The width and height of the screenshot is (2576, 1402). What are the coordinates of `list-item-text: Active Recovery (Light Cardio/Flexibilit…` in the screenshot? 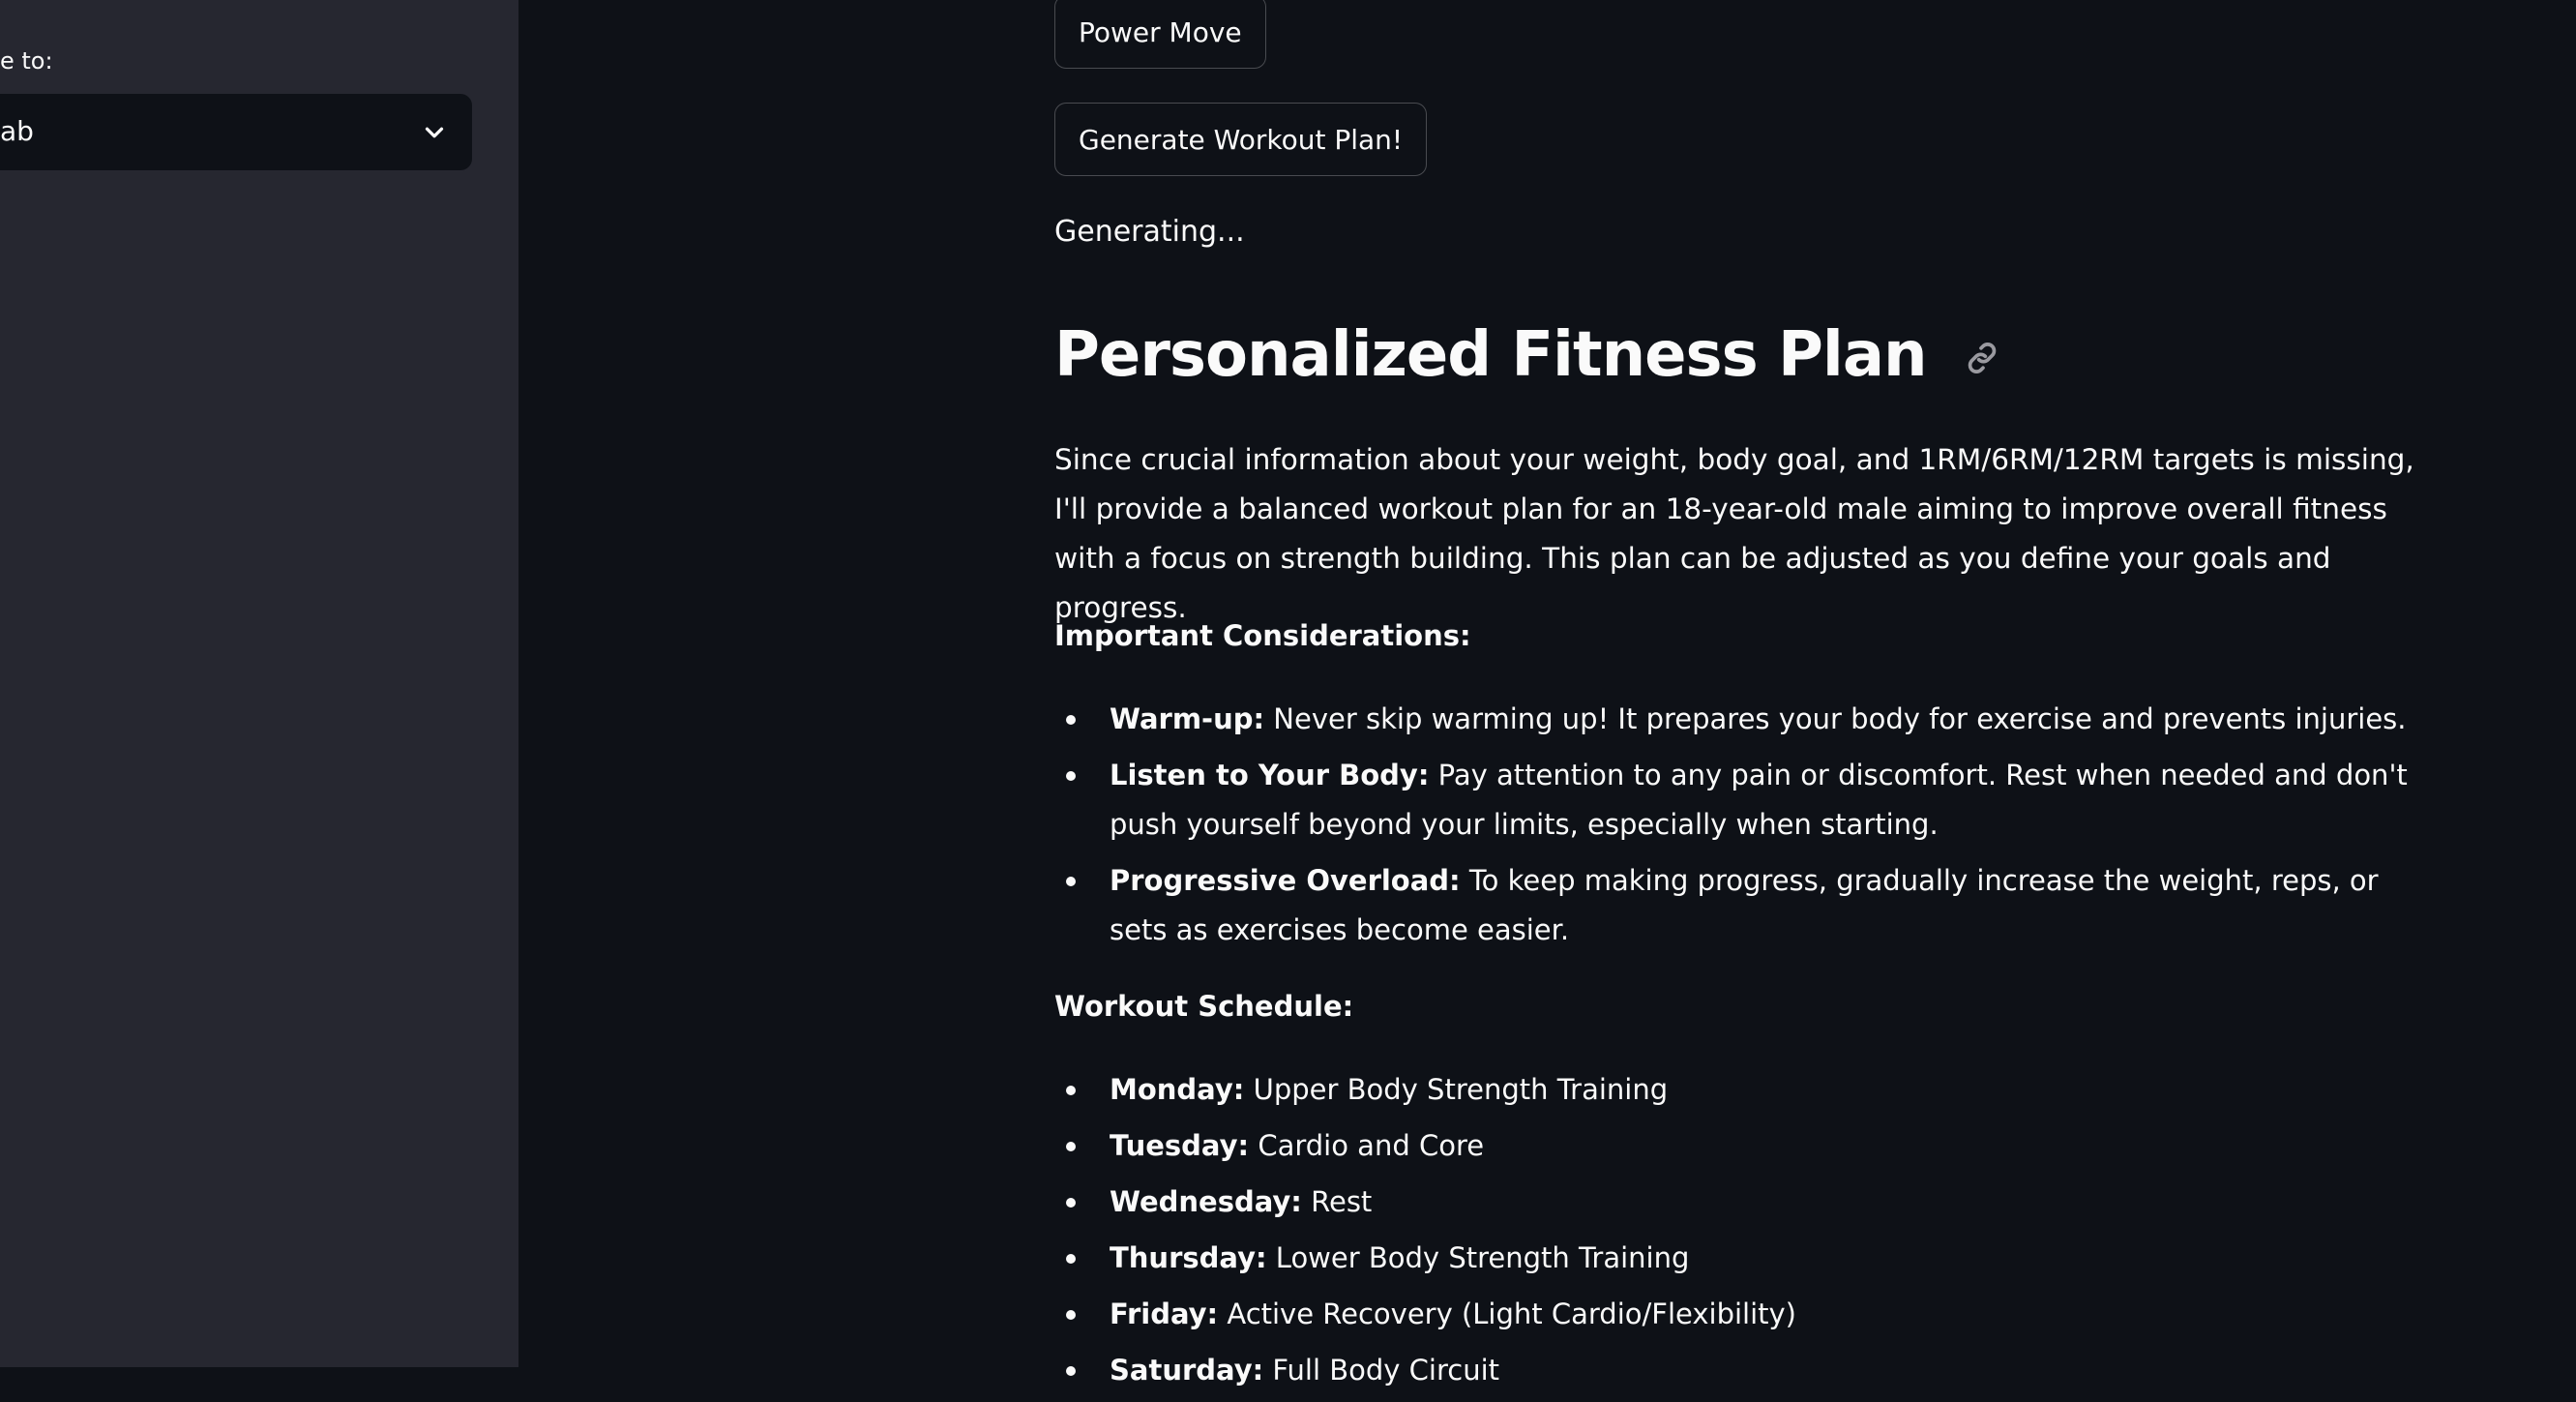 It's located at (1507, 1314).